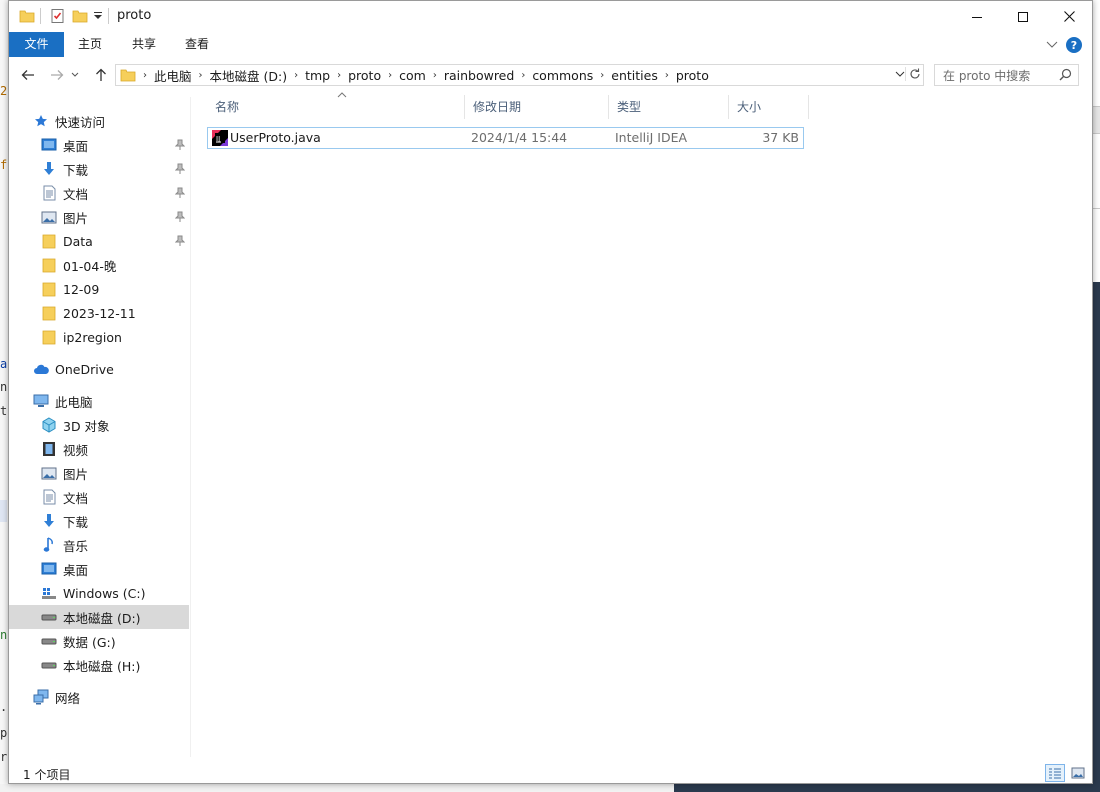  What do you see at coordinates (99, 593) in the screenshot?
I see `sidebar-item-drive-c: Windows (C:)` at bounding box center [99, 593].